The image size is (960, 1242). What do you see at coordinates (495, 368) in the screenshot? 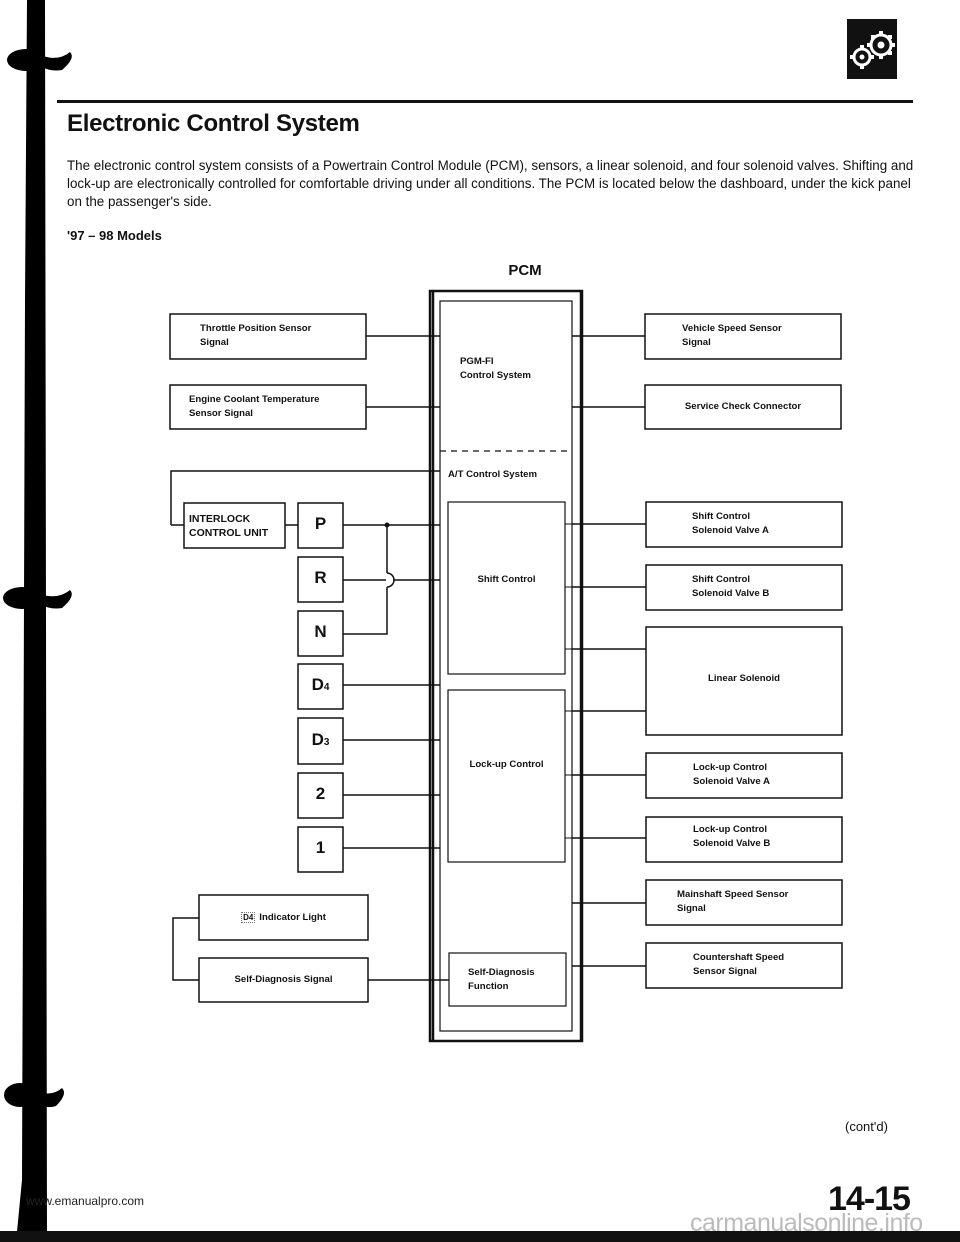
I see `pgm-fi-label: PGM-FI Control System` at bounding box center [495, 368].